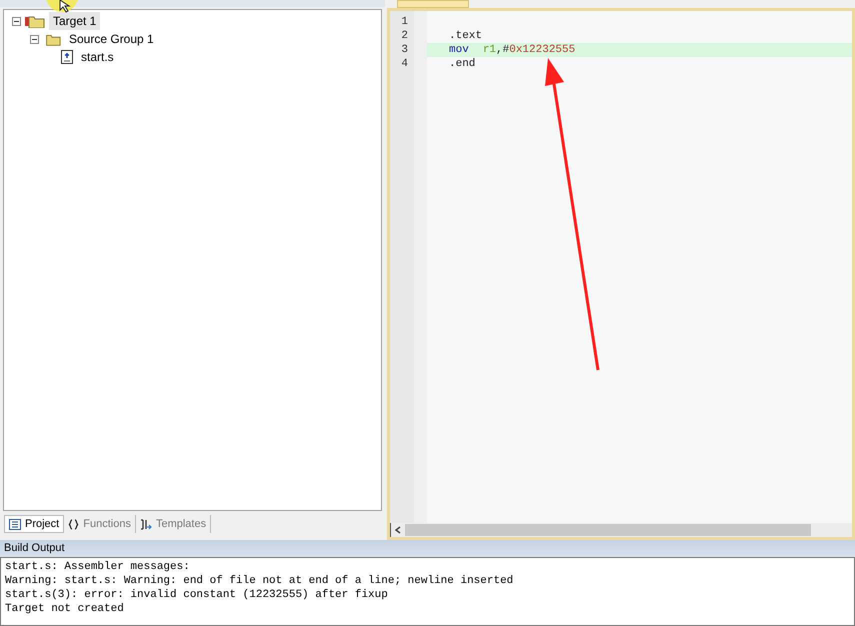  I want to click on line-number: 1, so click(404, 22).